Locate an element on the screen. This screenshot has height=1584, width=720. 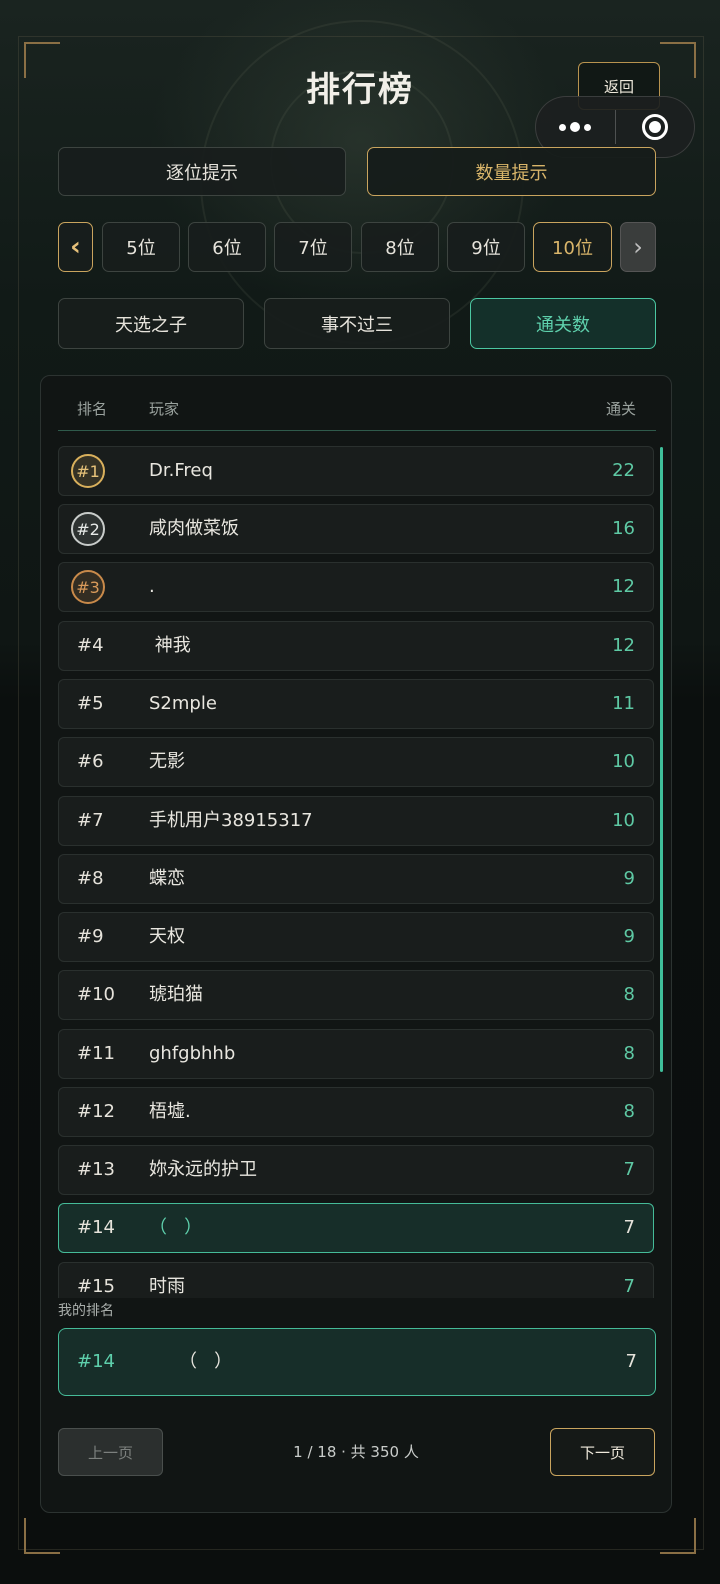
digit-tab-6: 6位 is located at coordinates (227, 247).